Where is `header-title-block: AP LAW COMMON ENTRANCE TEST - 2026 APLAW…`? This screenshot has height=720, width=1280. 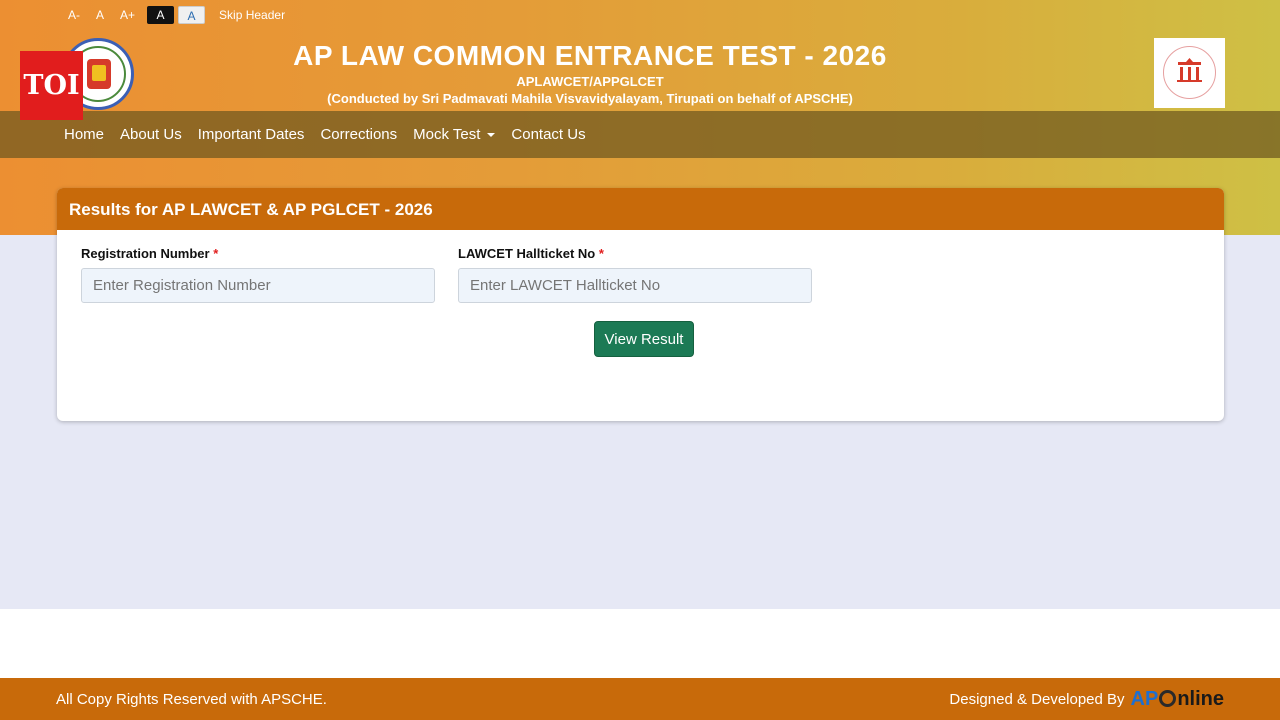 header-title-block: AP LAW COMMON ENTRANCE TEST - 2026 APLAW… is located at coordinates (590, 74).